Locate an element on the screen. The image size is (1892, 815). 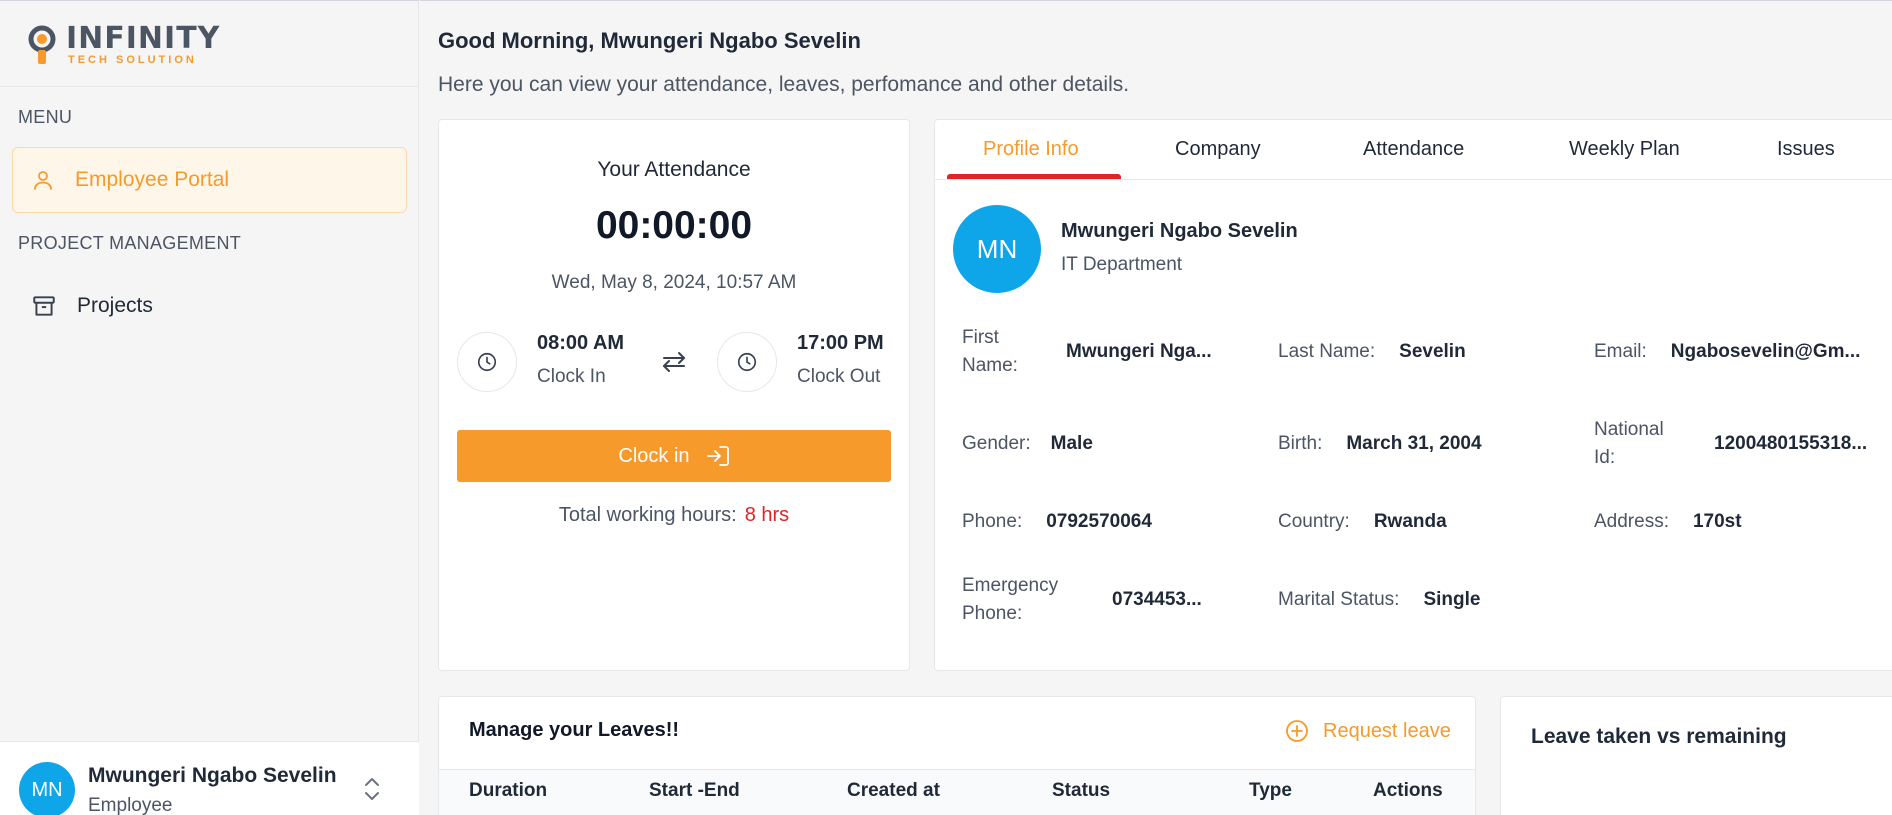
user-menu: MN Mwungeri Ngabo Sevelin Employee is located at coordinates (209, 778).